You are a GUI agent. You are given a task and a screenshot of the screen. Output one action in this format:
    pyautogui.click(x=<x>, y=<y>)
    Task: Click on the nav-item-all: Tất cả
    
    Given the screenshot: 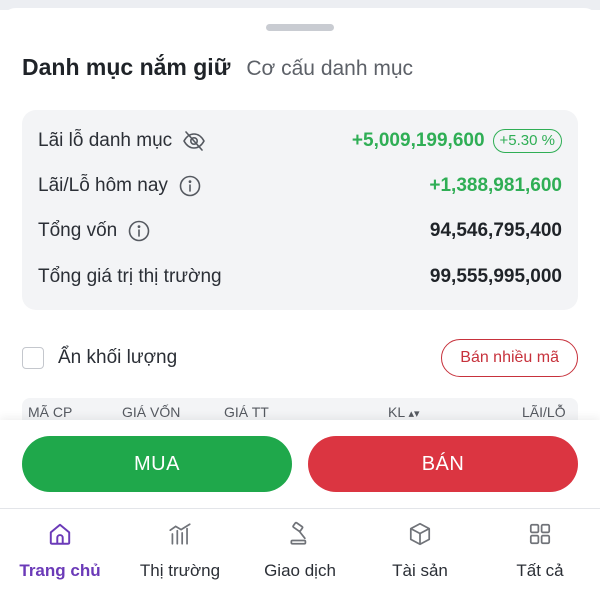 What is the action you would take?
    pyautogui.click(x=540, y=557)
    